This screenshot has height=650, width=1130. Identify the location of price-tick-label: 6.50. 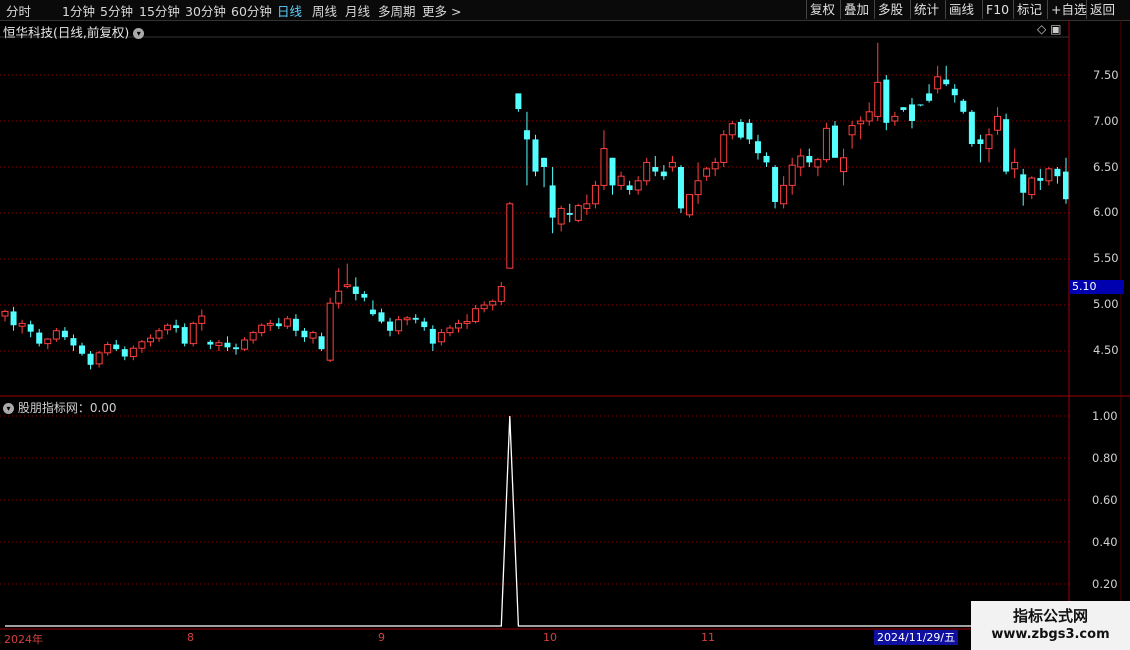
(1106, 167).